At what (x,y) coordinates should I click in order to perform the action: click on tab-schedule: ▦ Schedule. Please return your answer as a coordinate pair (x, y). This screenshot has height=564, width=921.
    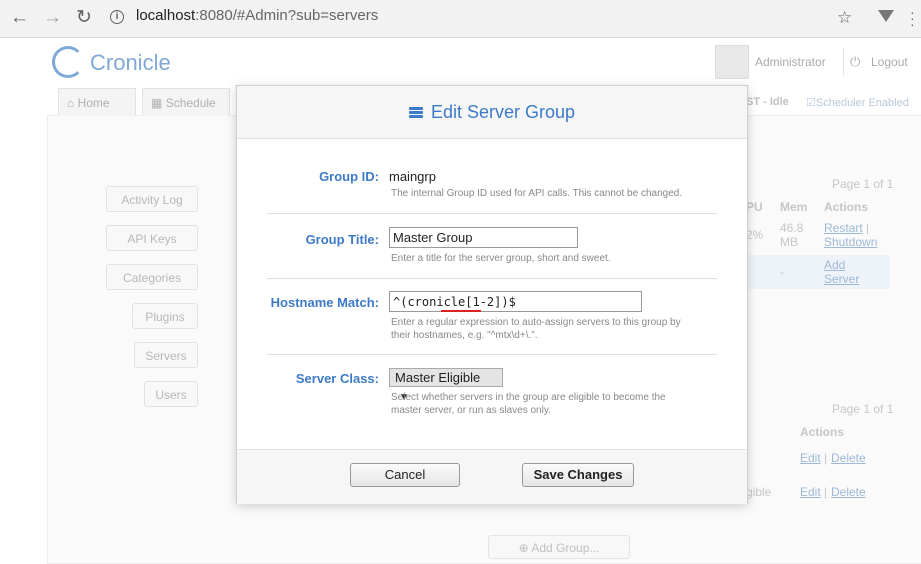
    Looking at the image, I should click on (186, 102).